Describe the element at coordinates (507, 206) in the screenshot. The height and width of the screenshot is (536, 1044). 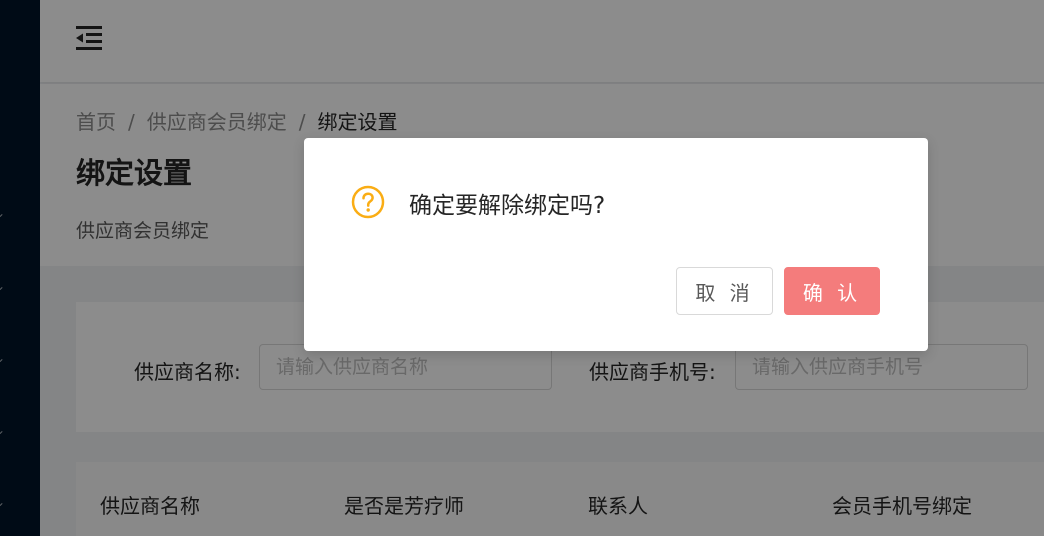
I see `modal-title: 确定要解除绑定吗?` at that location.